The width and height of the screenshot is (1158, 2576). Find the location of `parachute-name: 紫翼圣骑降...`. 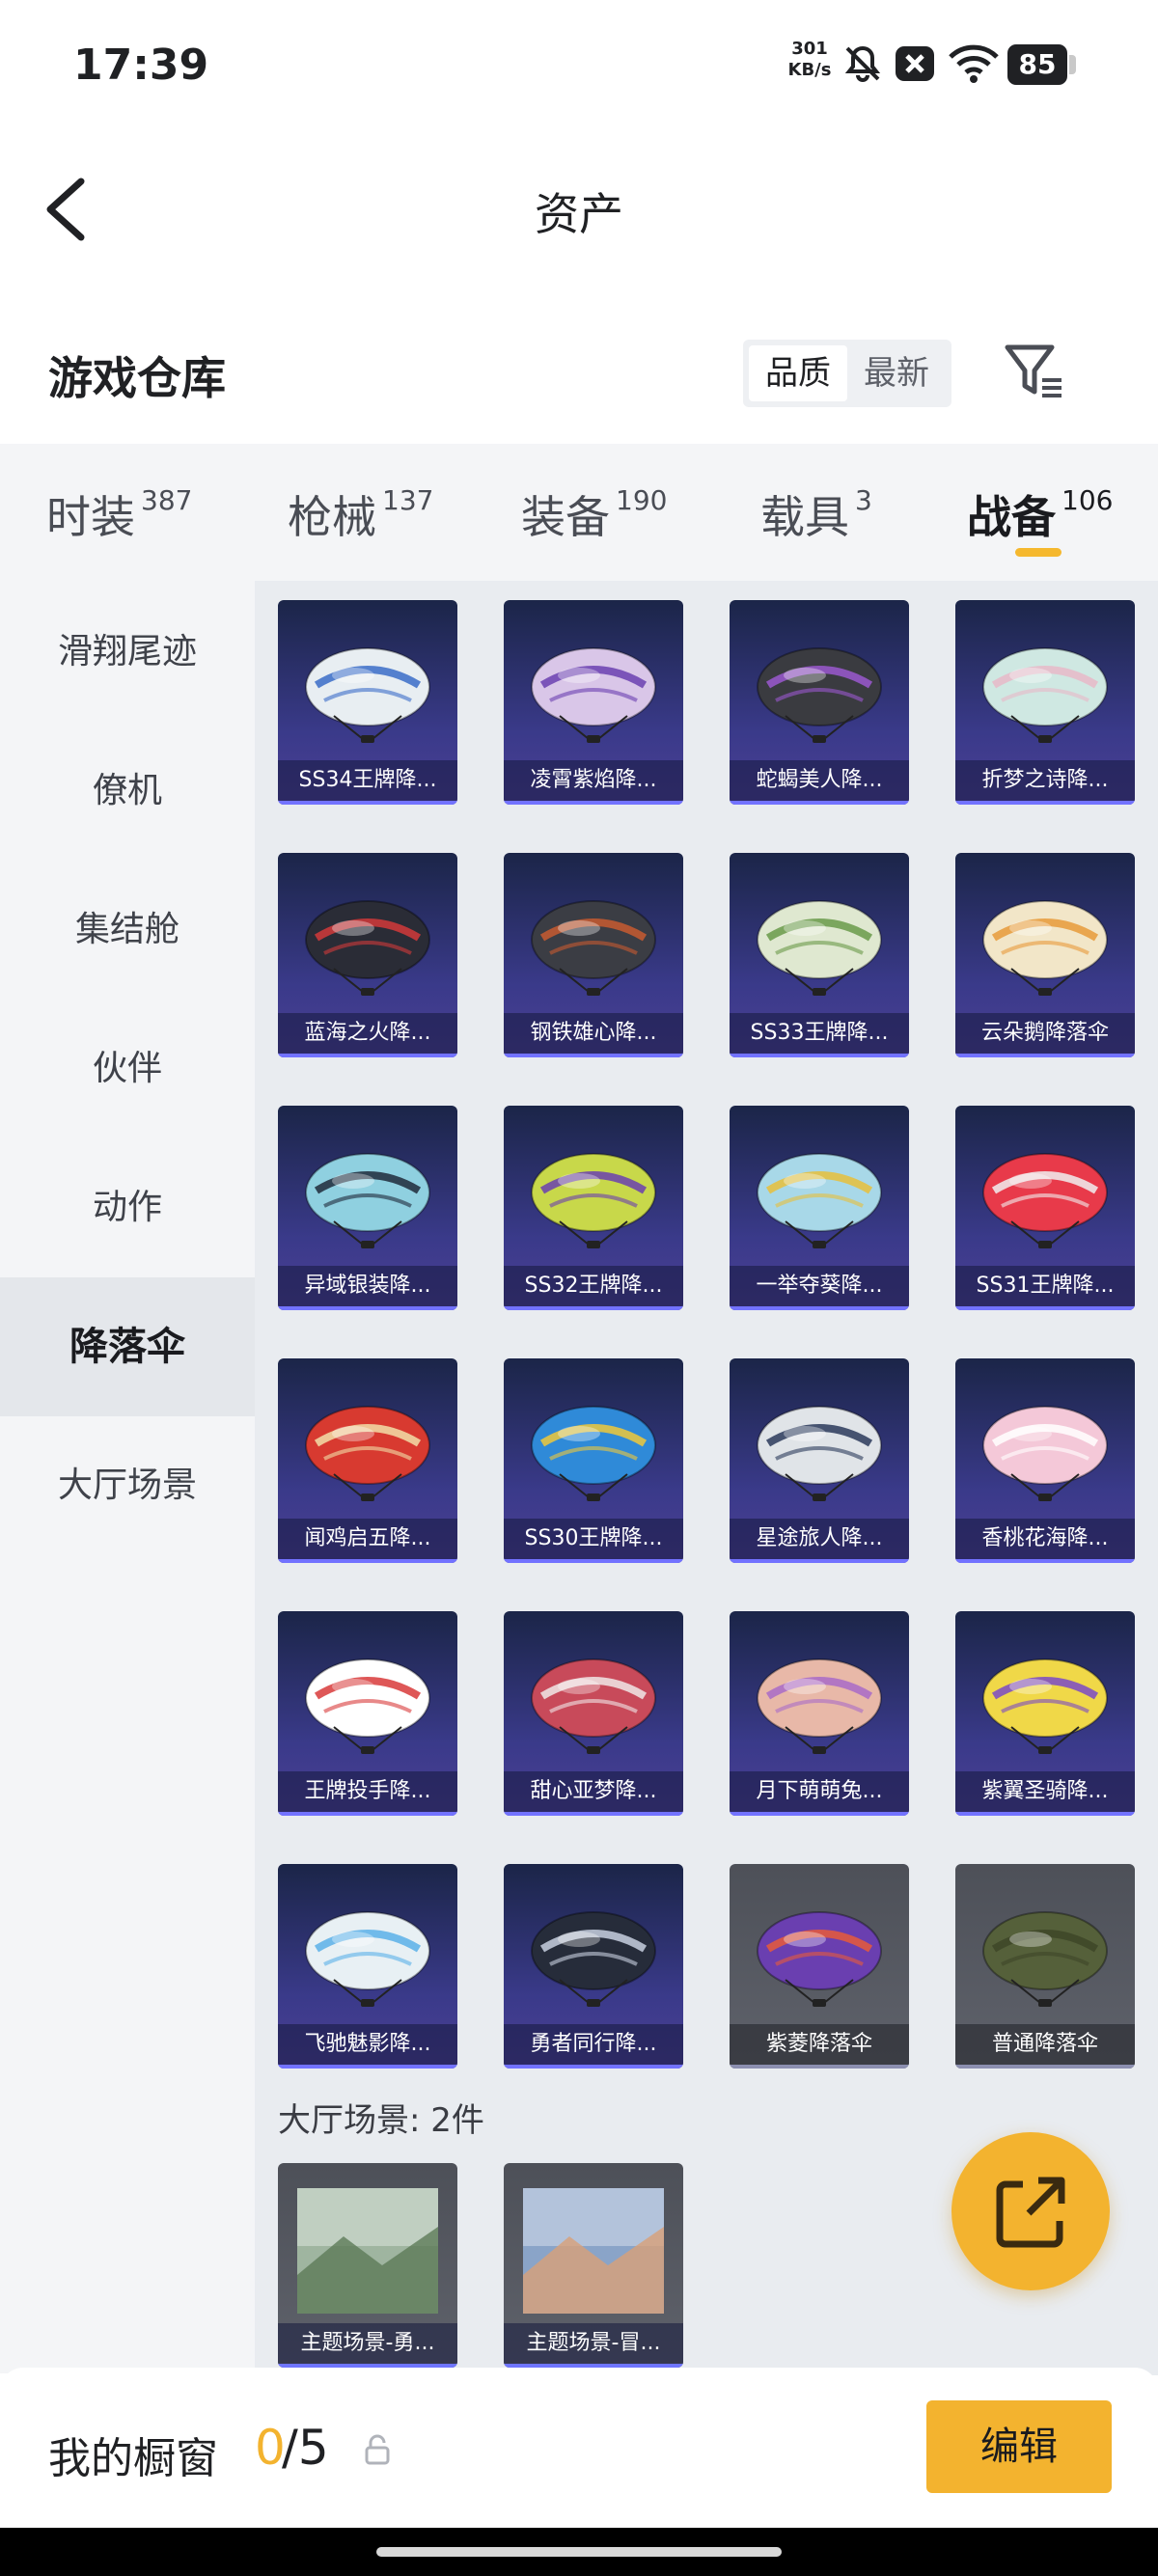

parachute-name: 紫翼圣骑降... is located at coordinates (1045, 1792).